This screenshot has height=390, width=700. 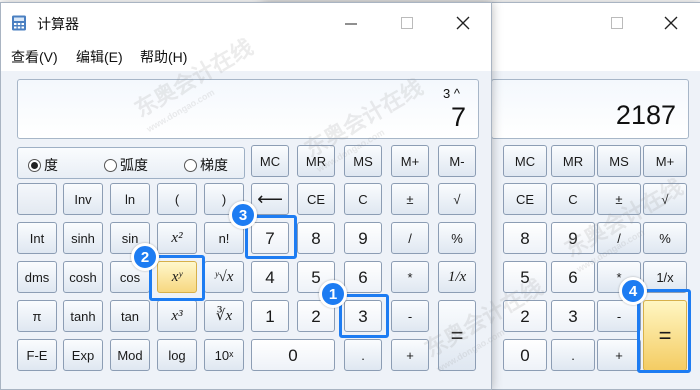 I want to click on digit-3-button: 3, so click(x=573, y=316).